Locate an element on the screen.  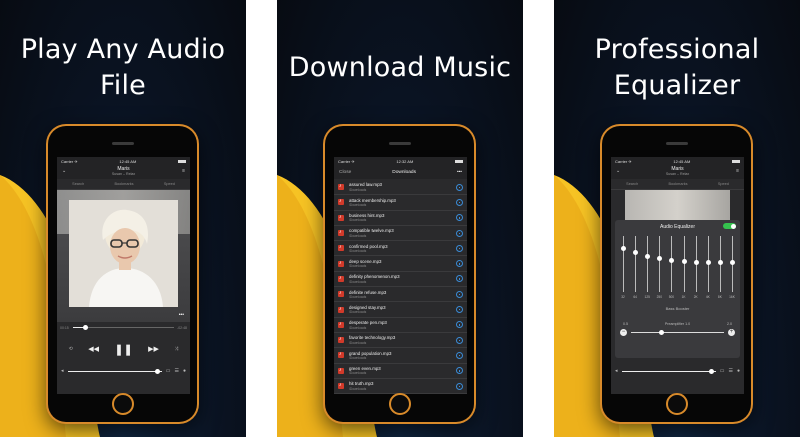
pause-icon: ❚❚ is located at coordinates (123, 349).